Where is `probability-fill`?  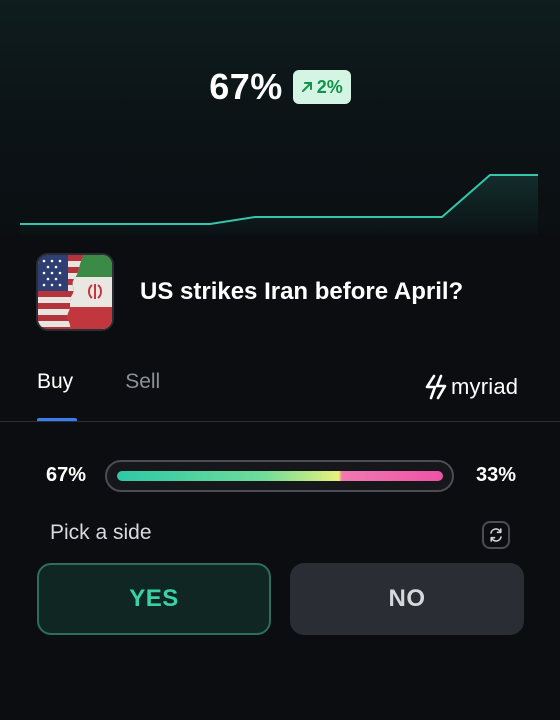 probability-fill is located at coordinates (280, 476).